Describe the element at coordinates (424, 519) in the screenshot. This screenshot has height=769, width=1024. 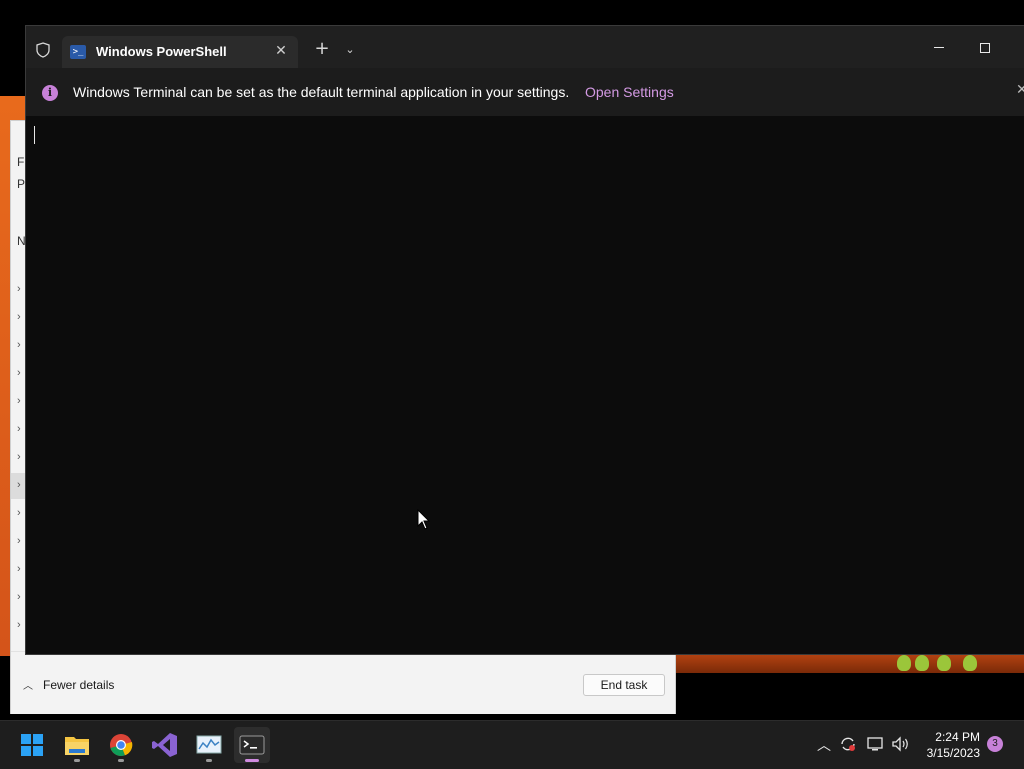
I see `mouse-pointer-icon` at that location.